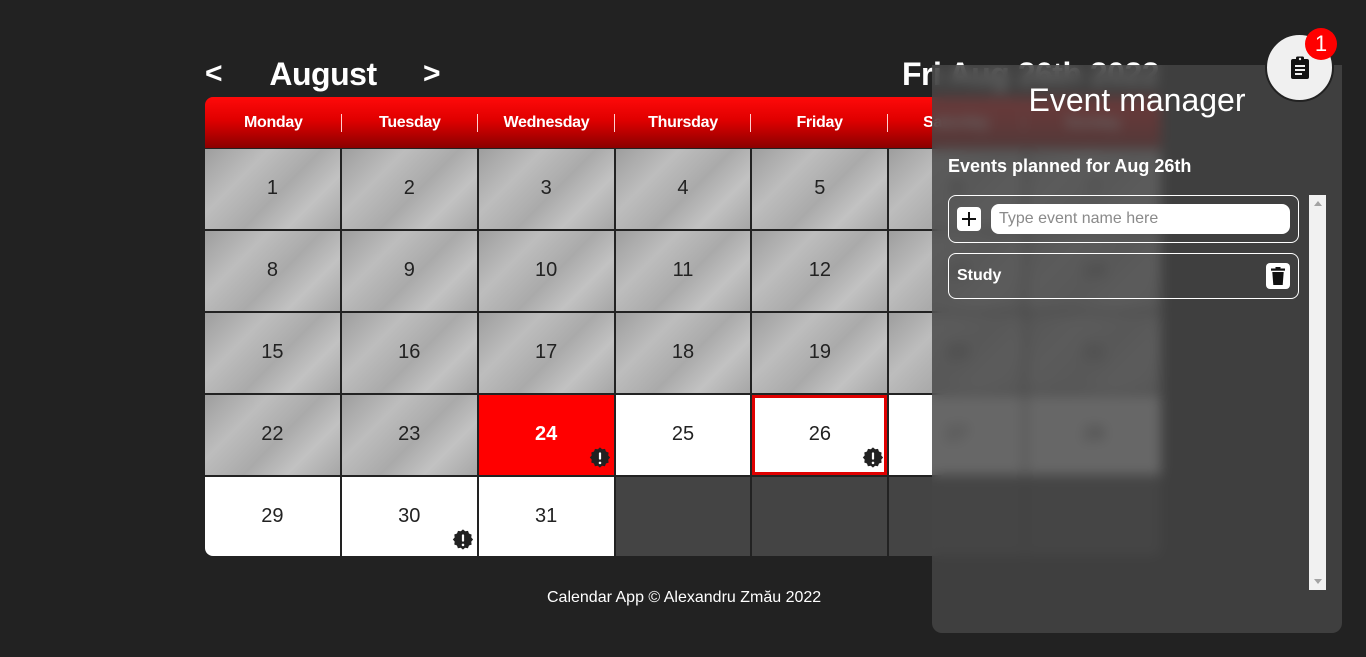  I want to click on day-number: 22, so click(272, 433).